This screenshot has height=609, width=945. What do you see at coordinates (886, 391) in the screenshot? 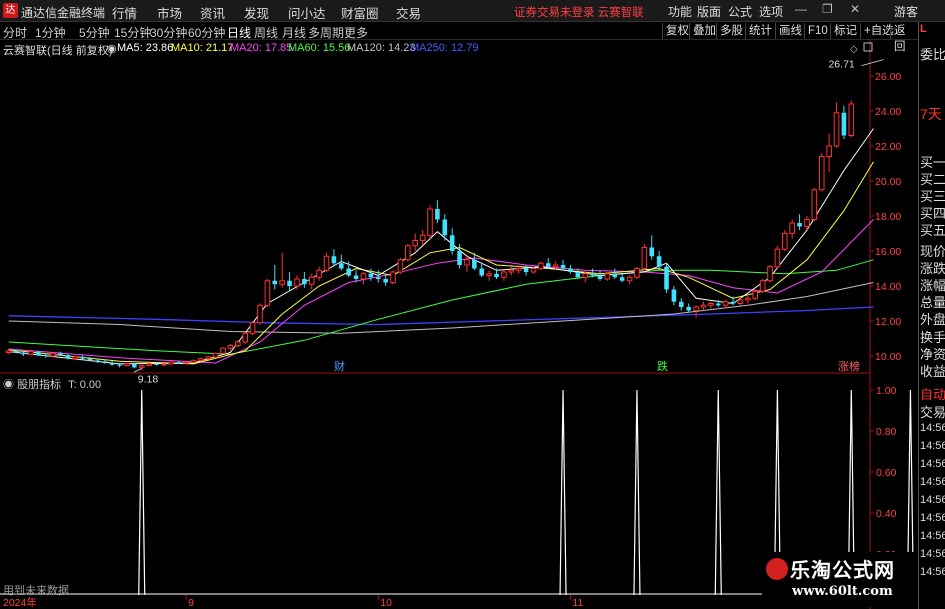
I see `sub-tick-label: 1.00` at bounding box center [886, 391].